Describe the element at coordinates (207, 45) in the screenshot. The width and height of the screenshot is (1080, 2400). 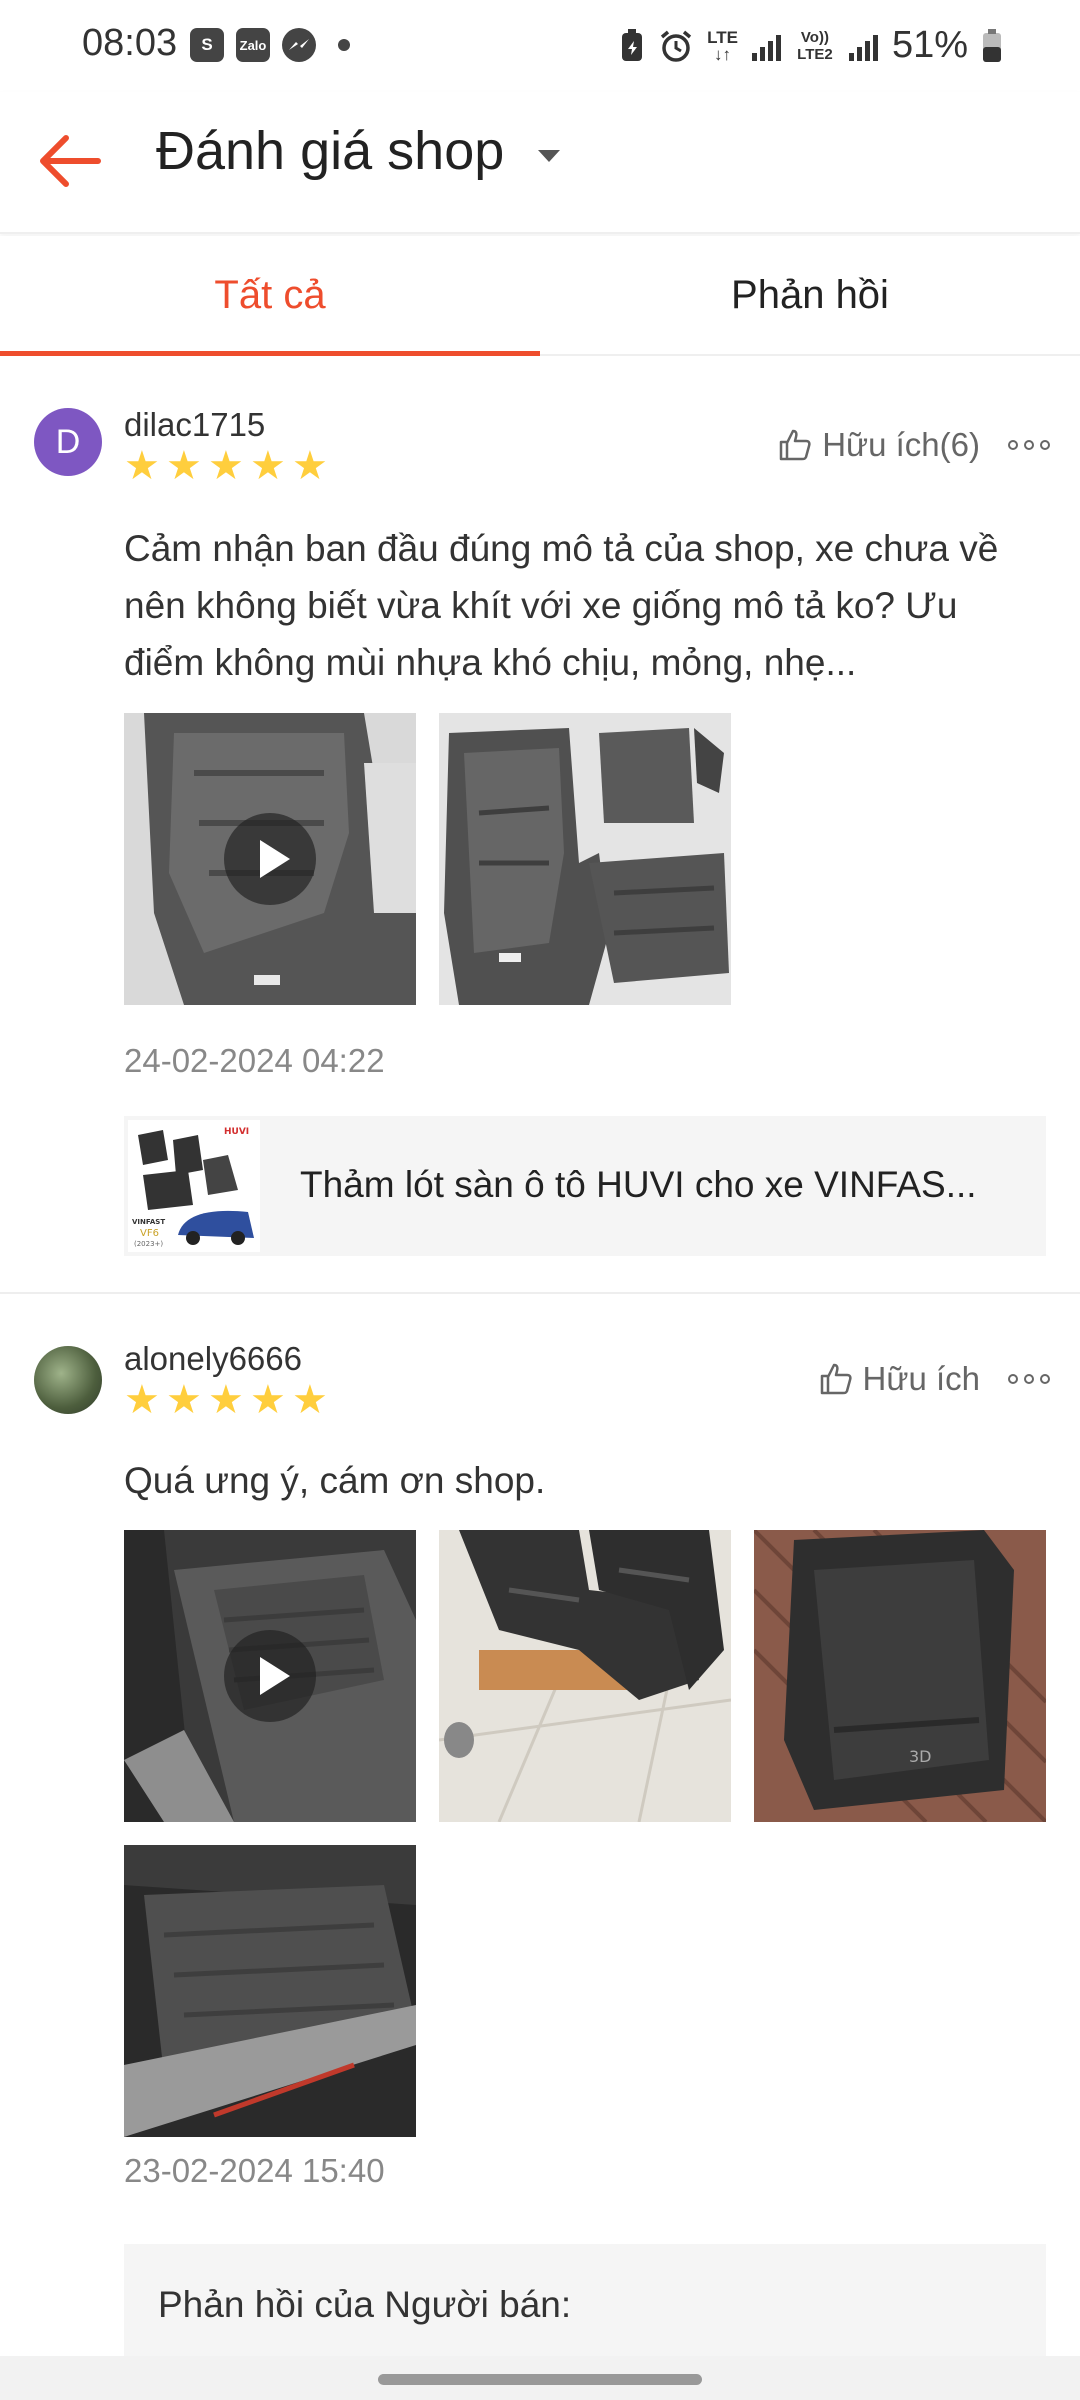
I see `shopee-notification-icon: S` at that location.